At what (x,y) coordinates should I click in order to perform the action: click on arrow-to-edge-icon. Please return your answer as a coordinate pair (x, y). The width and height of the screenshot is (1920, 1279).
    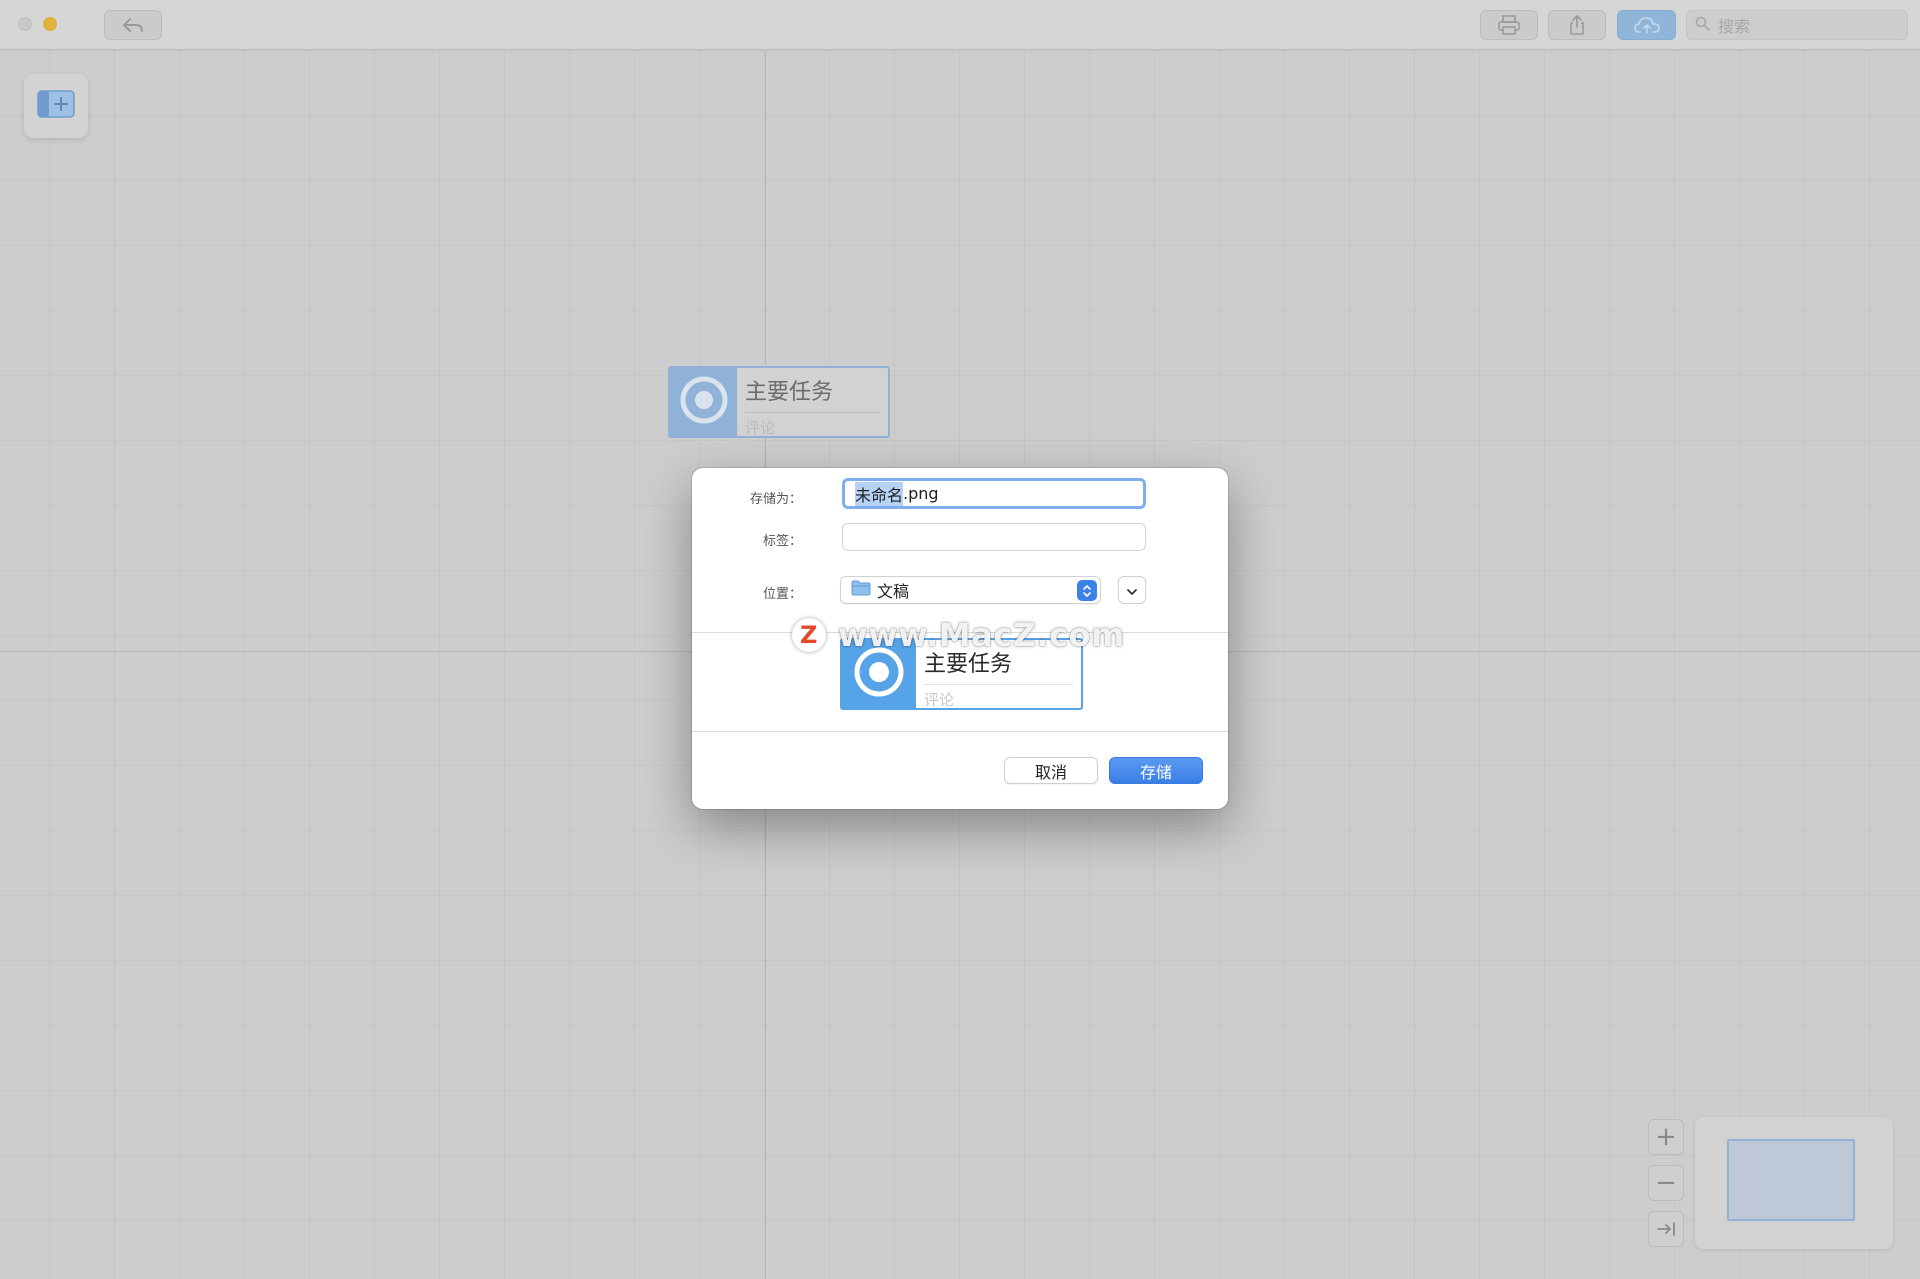
    Looking at the image, I should click on (1666, 1229).